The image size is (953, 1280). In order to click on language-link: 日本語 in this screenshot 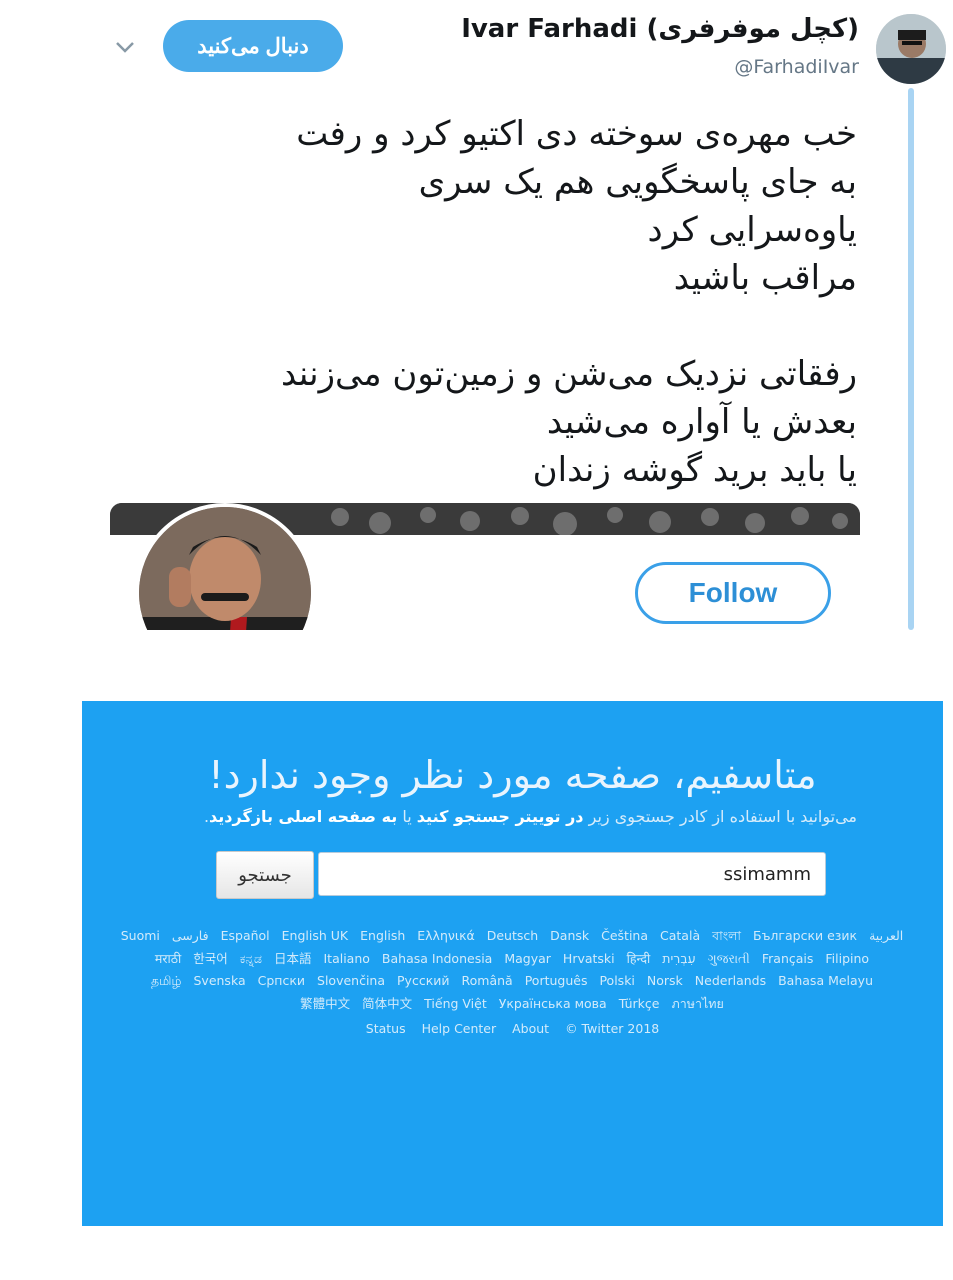, I will do `click(293, 959)`.